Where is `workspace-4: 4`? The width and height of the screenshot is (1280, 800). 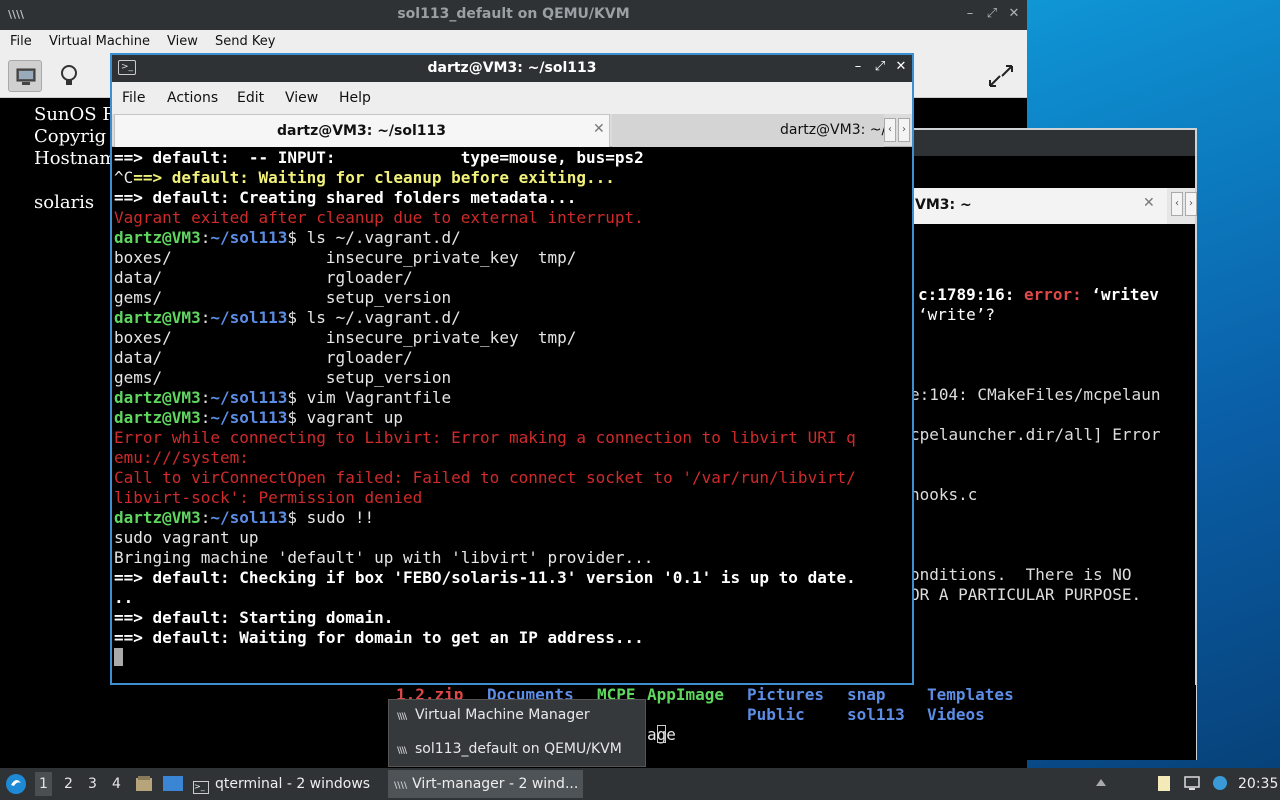 workspace-4: 4 is located at coordinates (116, 784).